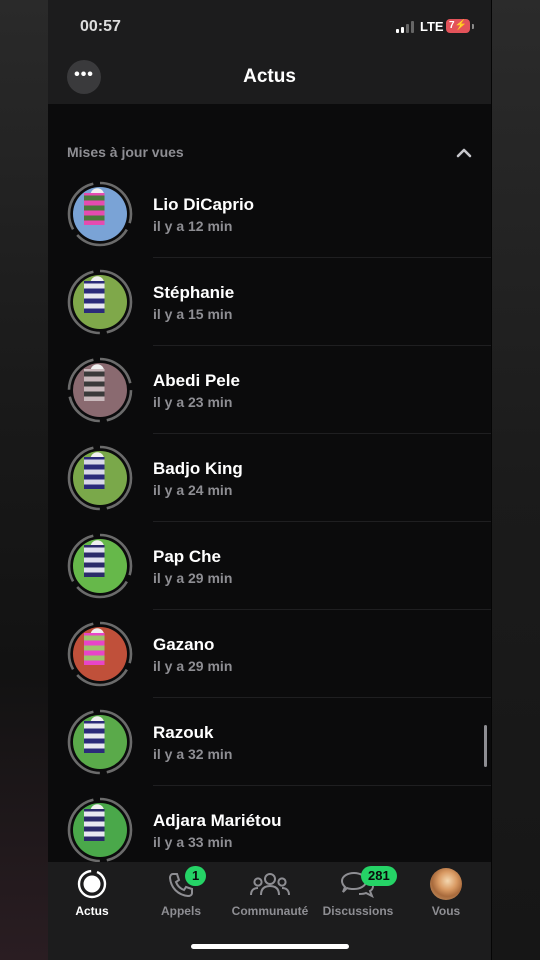  Describe the element at coordinates (180, 911) in the screenshot. I see `tab-label: Appels` at that location.